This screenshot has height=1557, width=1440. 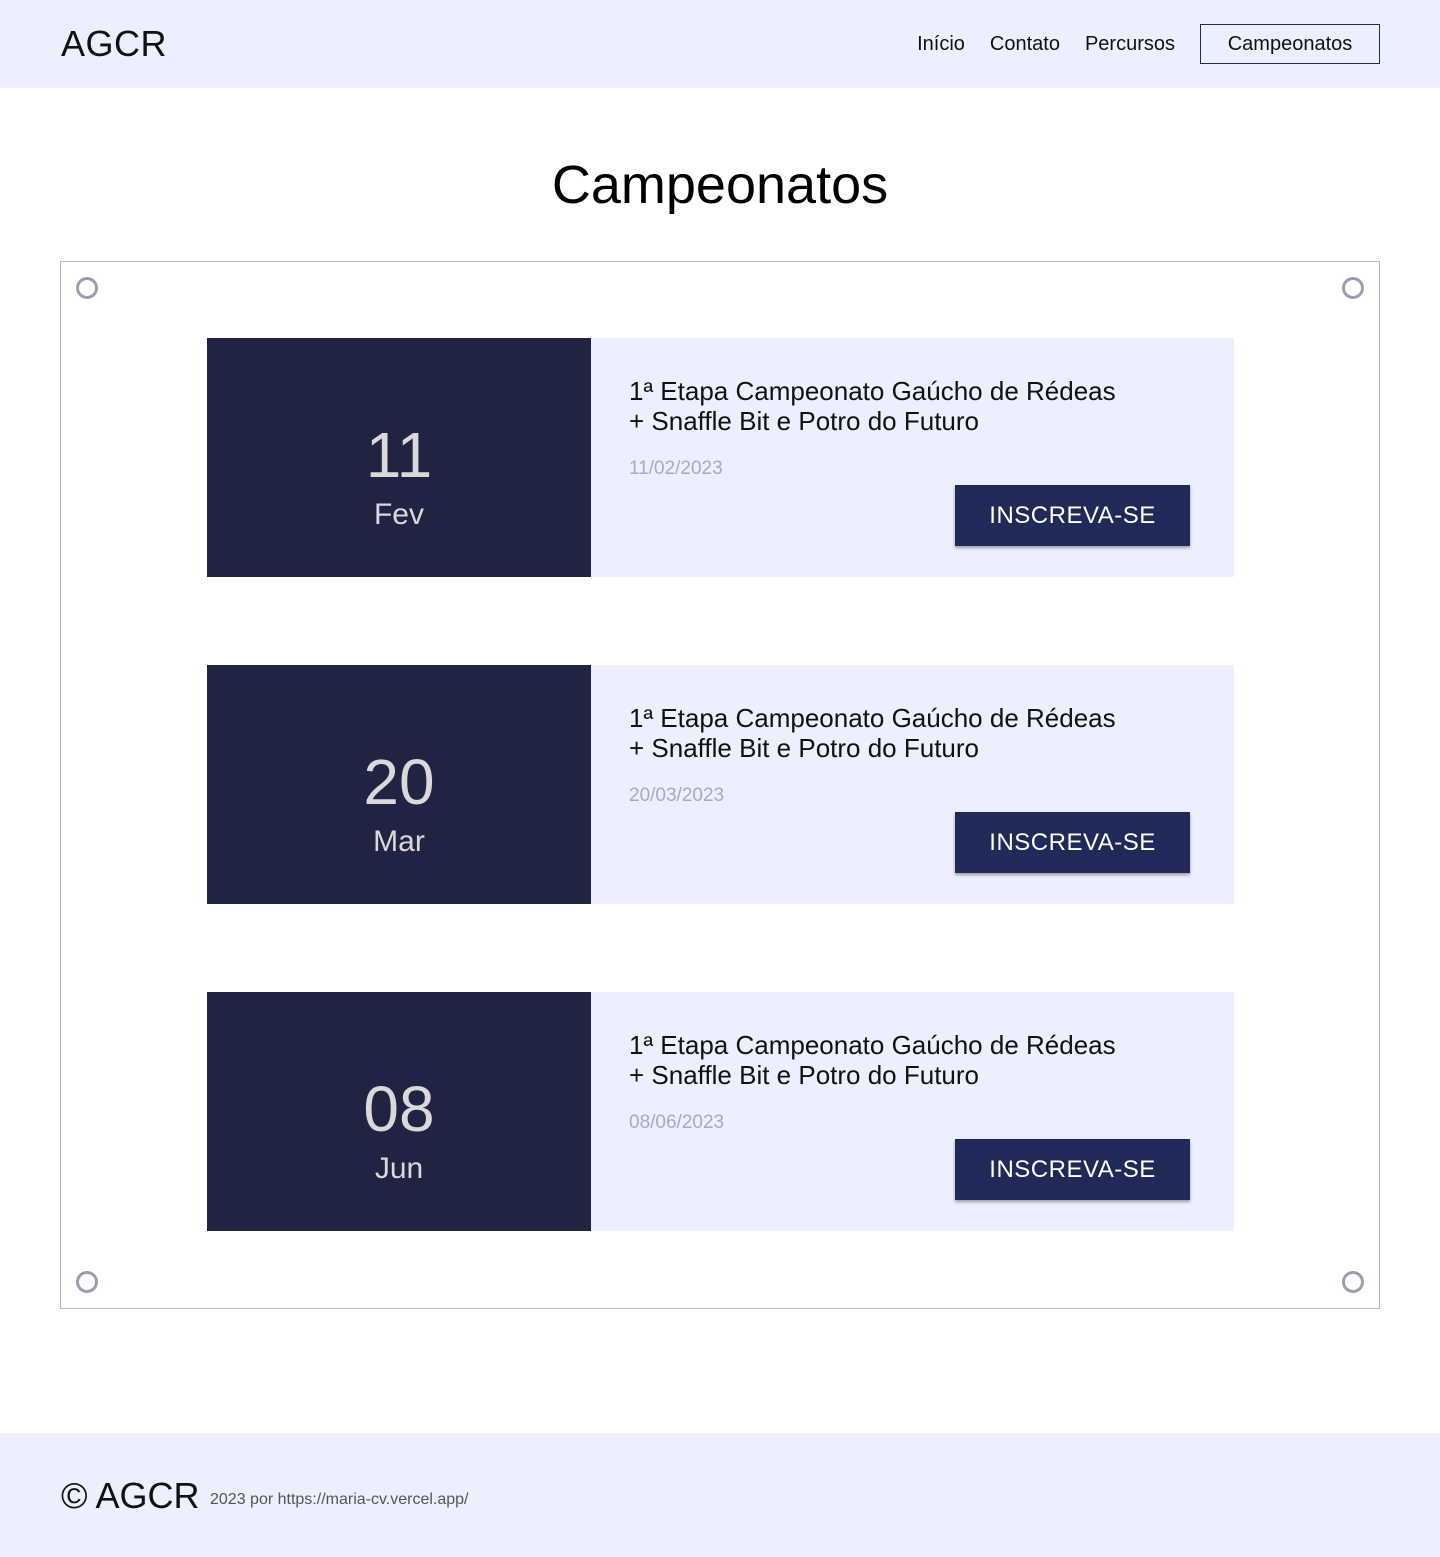 I want to click on event-month: Mar, so click(x=399, y=841).